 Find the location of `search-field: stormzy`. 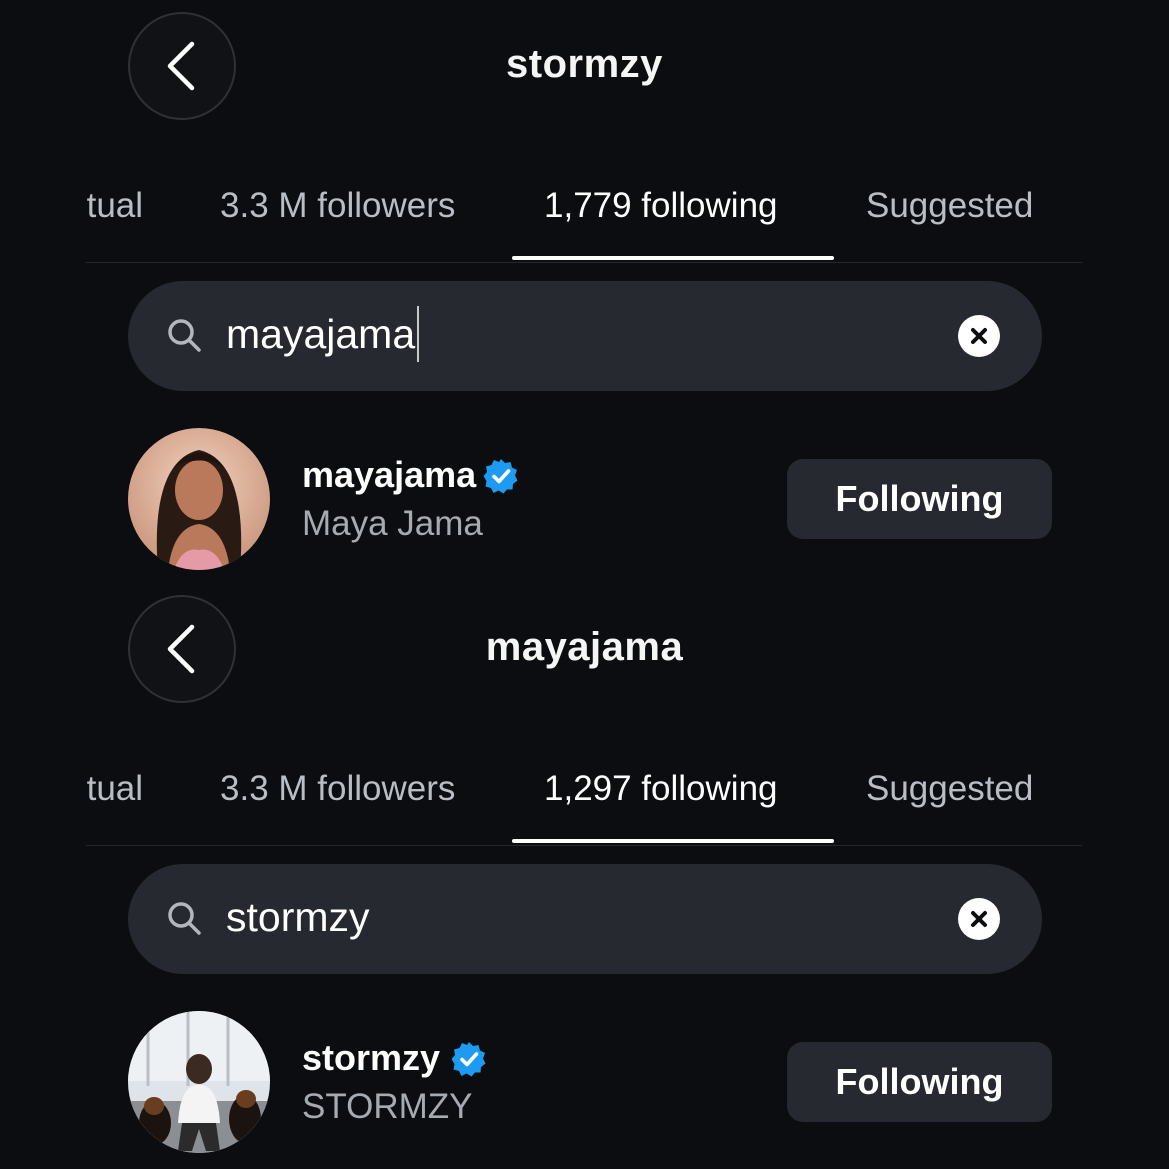

search-field: stormzy is located at coordinates (585, 919).